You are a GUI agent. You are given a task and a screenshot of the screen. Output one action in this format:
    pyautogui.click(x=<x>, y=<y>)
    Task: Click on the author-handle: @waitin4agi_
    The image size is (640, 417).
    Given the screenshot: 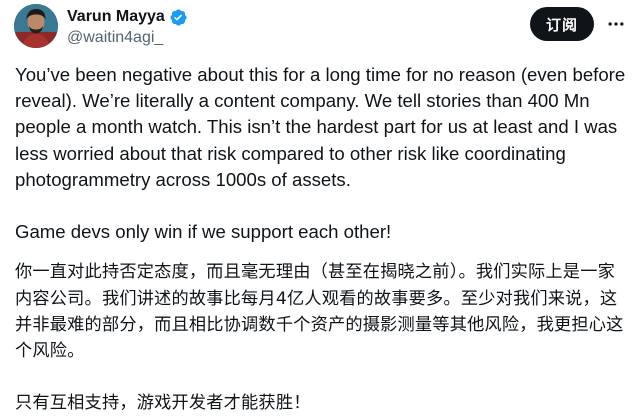 What is the action you would take?
    pyautogui.click(x=127, y=38)
    